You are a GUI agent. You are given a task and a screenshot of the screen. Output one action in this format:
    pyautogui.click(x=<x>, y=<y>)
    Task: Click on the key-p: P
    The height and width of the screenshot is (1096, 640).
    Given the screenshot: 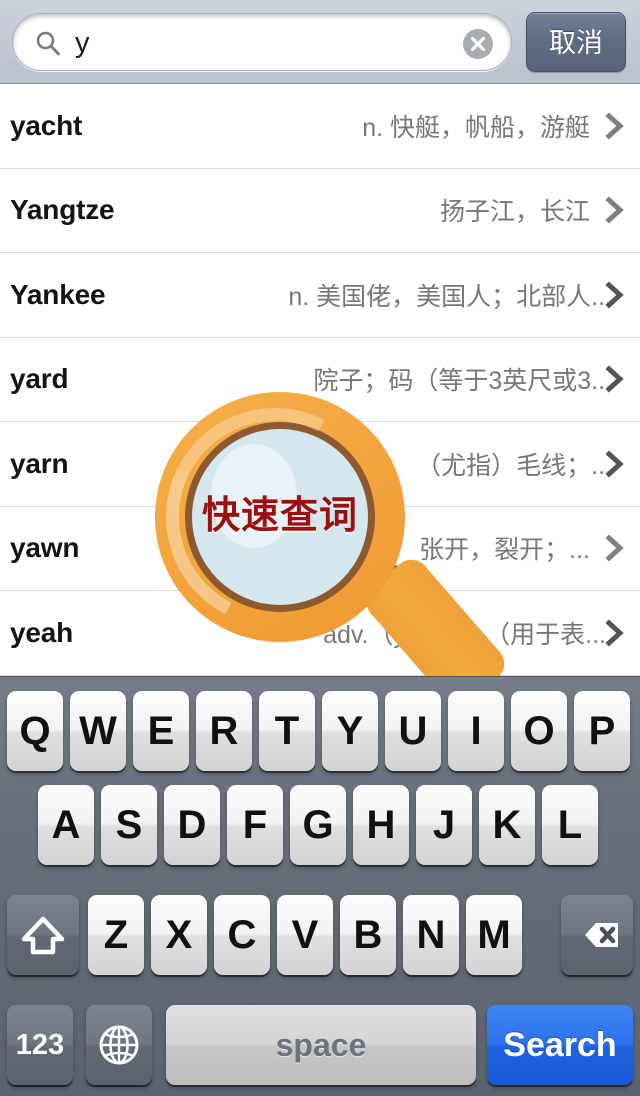 What is the action you would take?
    pyautogui.click(x=602, y=731)
    